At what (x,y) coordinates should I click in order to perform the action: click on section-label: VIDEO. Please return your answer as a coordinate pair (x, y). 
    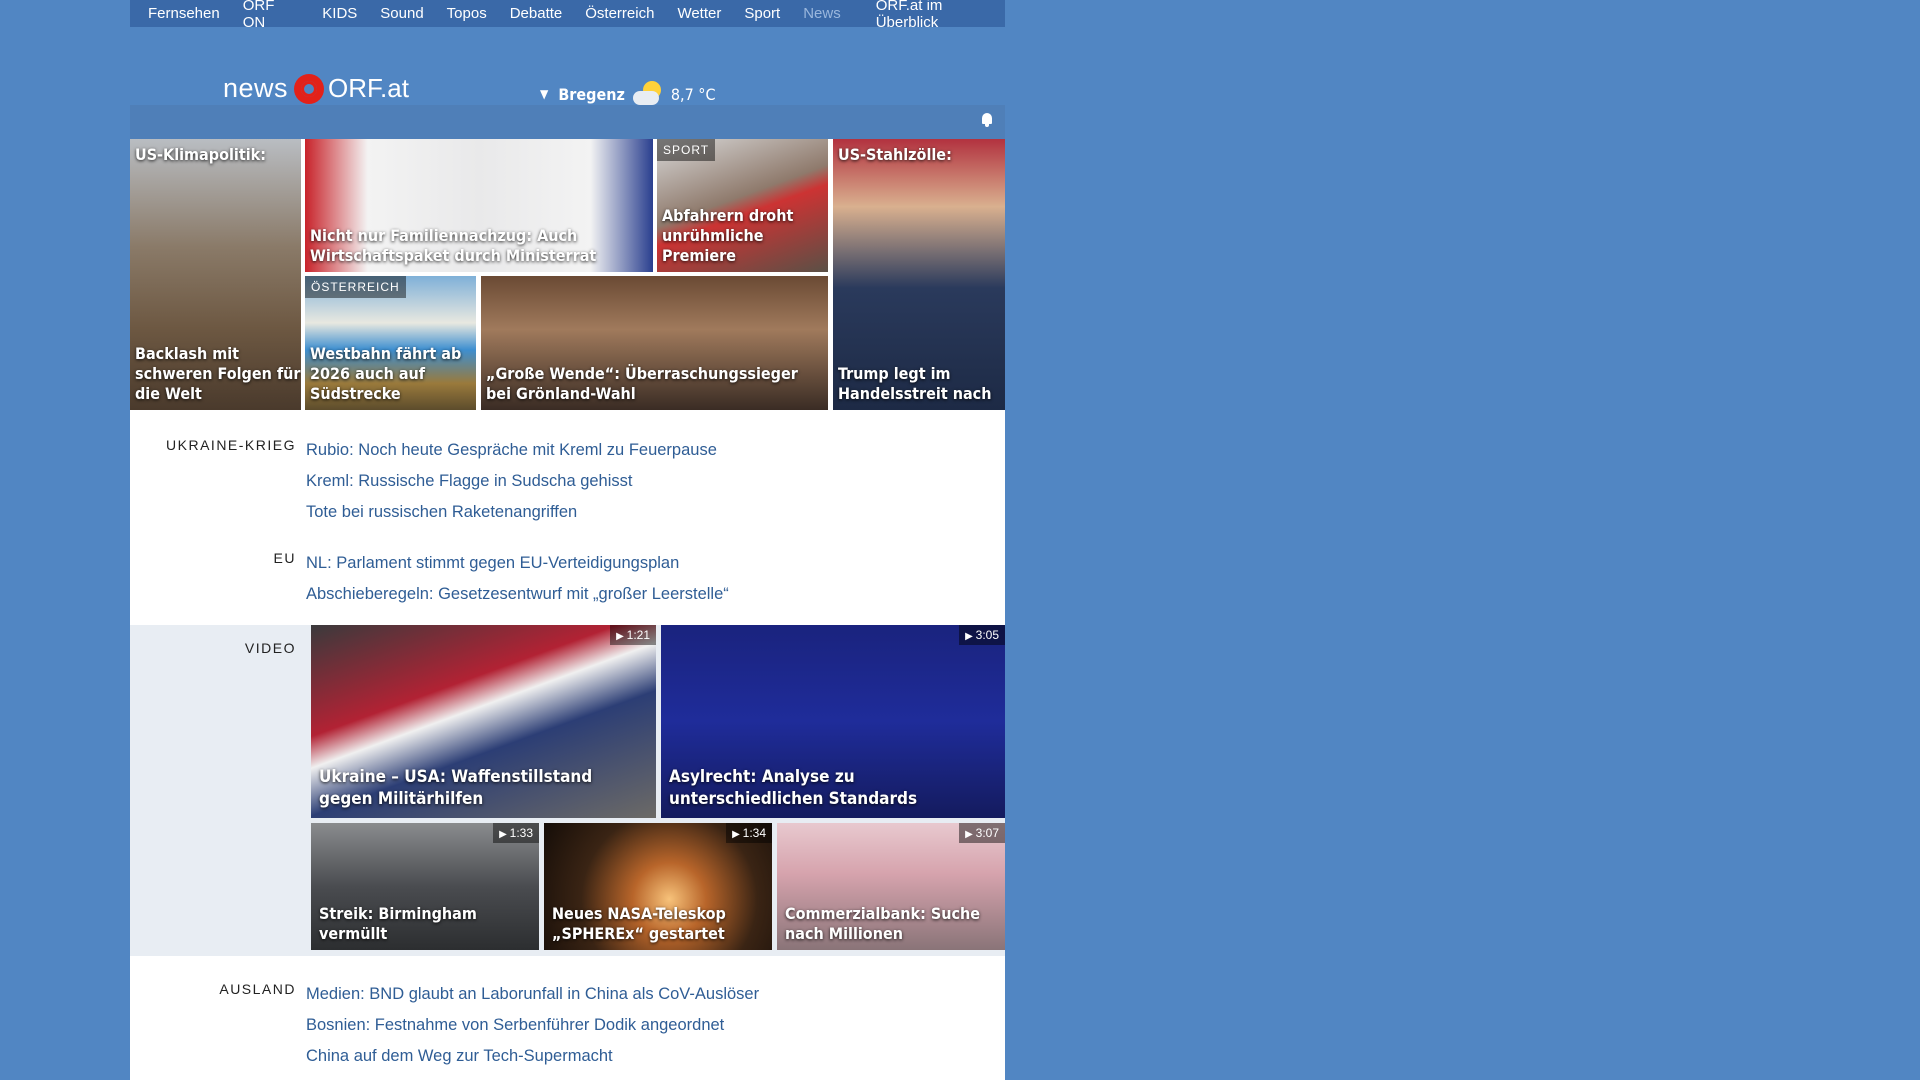
    Looking at the image, I should click on (270, 648).